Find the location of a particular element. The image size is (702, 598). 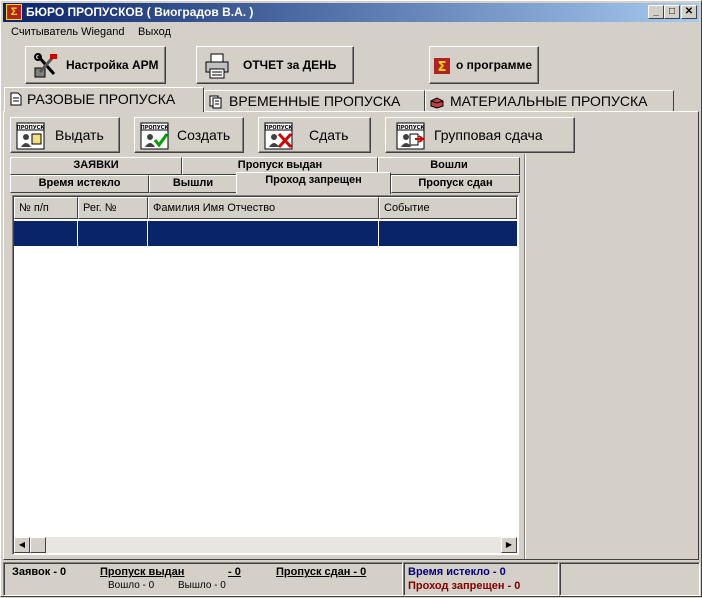

printer-icon is located at coordinates (217, 66).